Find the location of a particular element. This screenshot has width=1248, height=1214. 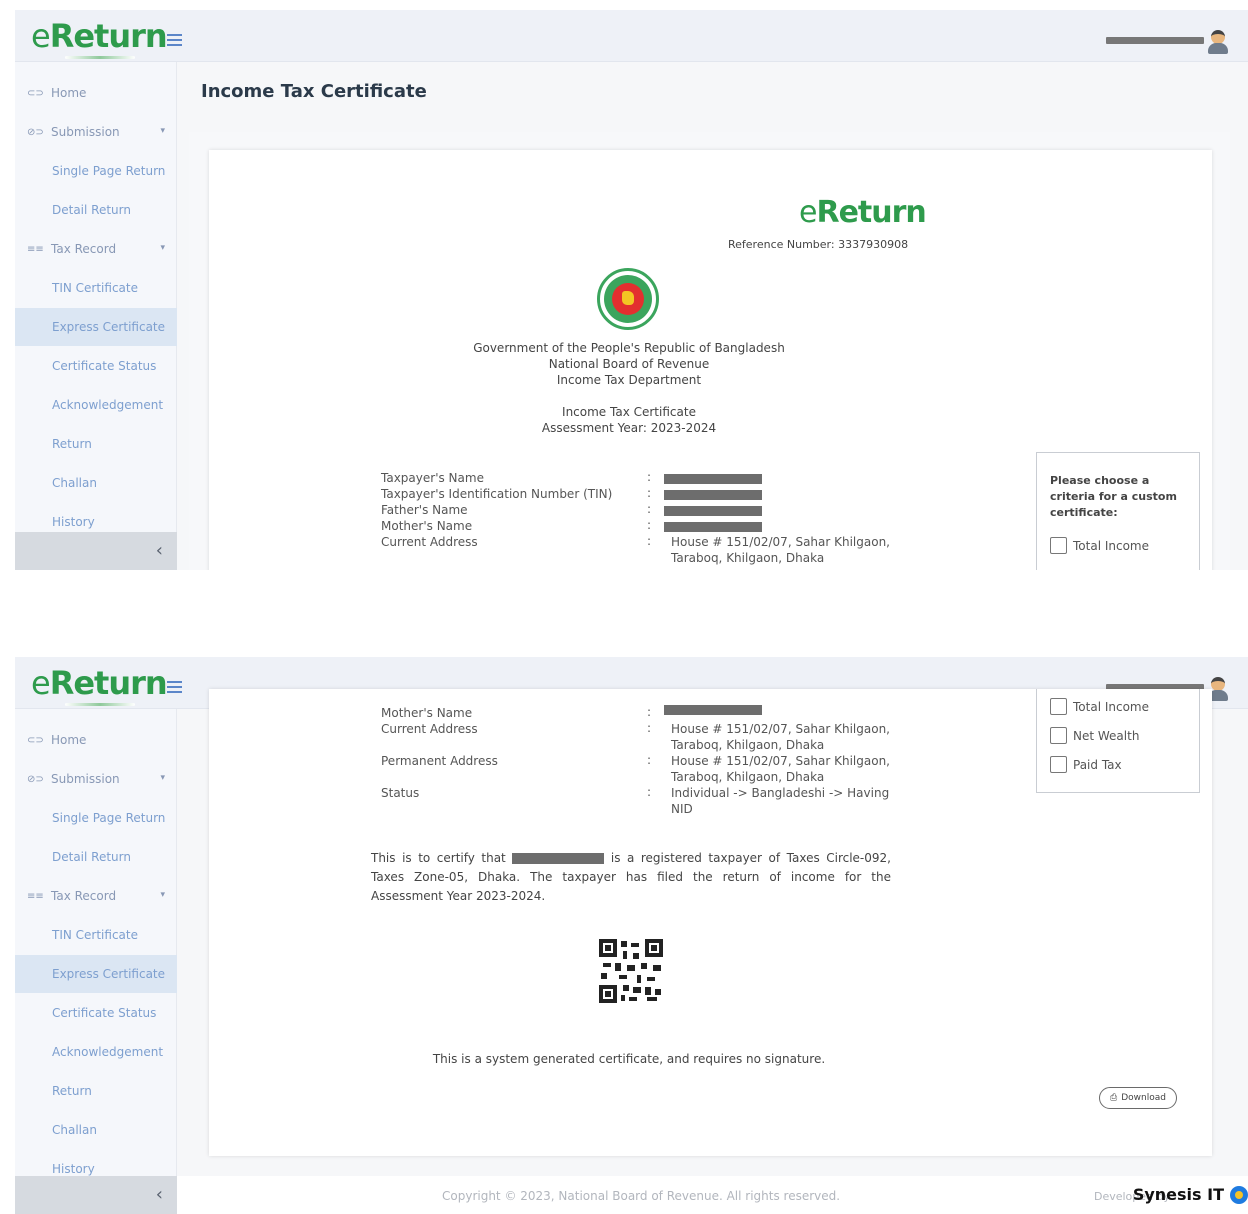

page-title: Income Tax Certificate is located at coordinates (314, 91).